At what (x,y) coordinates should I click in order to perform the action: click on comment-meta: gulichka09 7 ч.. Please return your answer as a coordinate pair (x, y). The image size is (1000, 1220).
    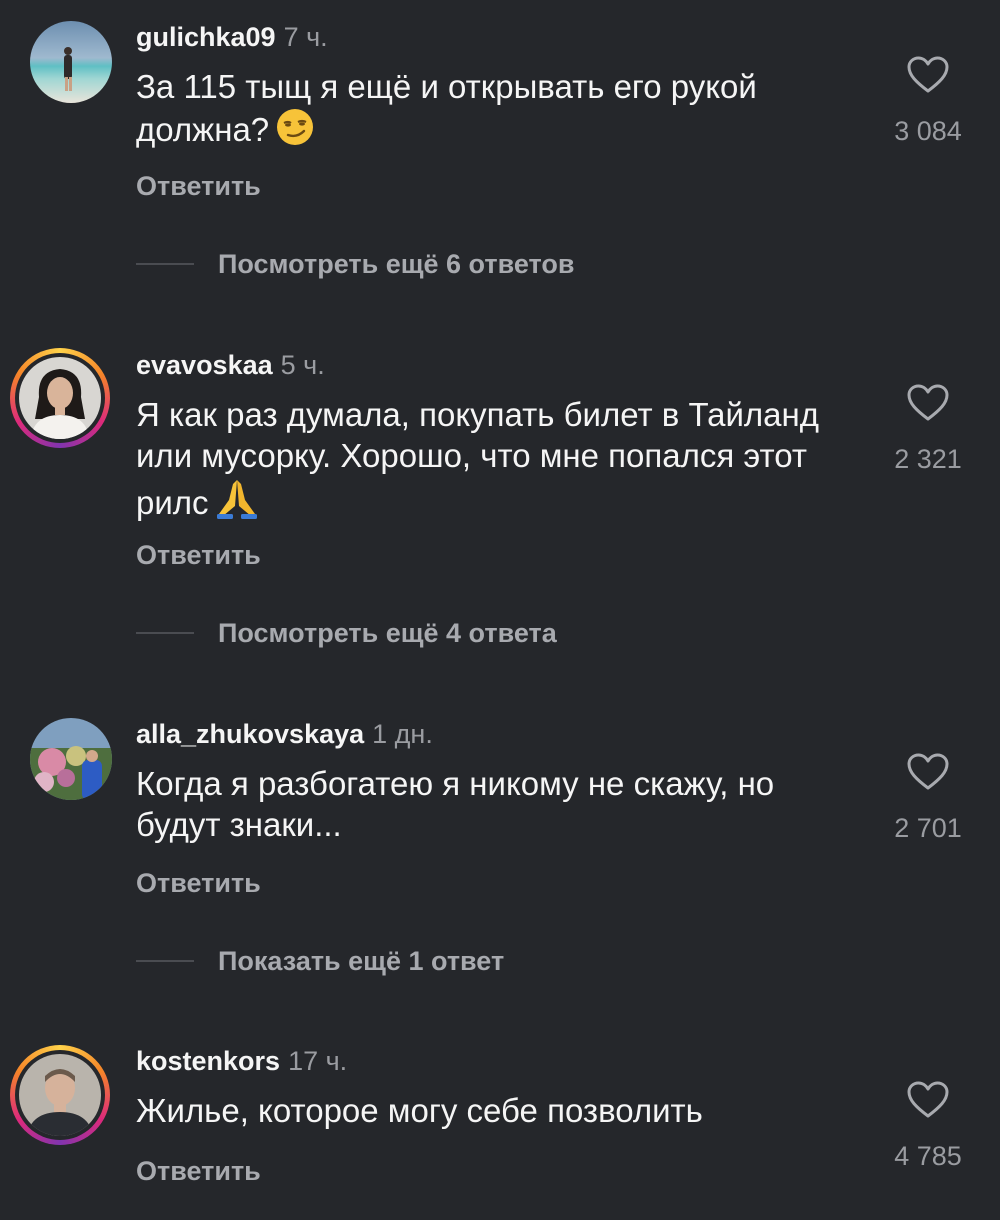
    Looking at the image, I should click on (232, 37).